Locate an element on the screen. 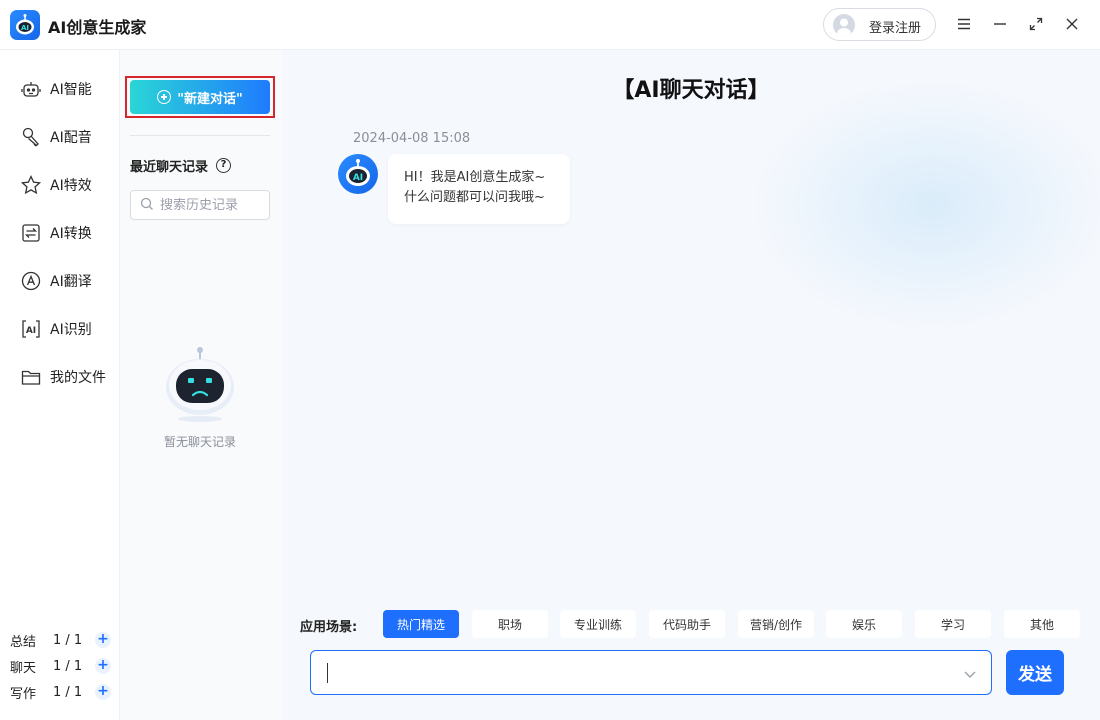 This screenshot has width=1100, height=720. scene-chip-hot: 热门精选 is located at coordinates (421, 624).